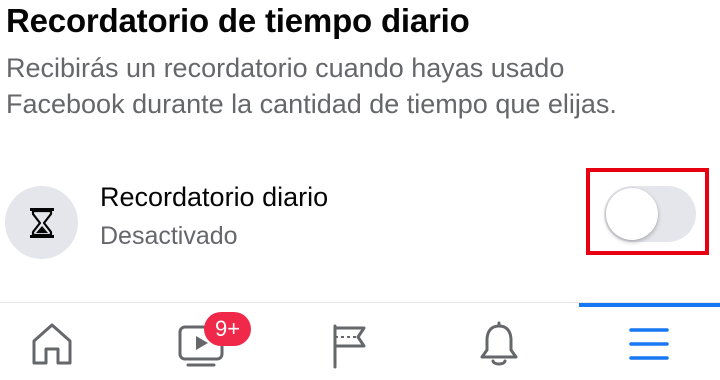 Image resolution: width=720 pixels, height=380 pixels. I want to click on daily-reminder-label: Recordatorio diario, so click(214, 197).